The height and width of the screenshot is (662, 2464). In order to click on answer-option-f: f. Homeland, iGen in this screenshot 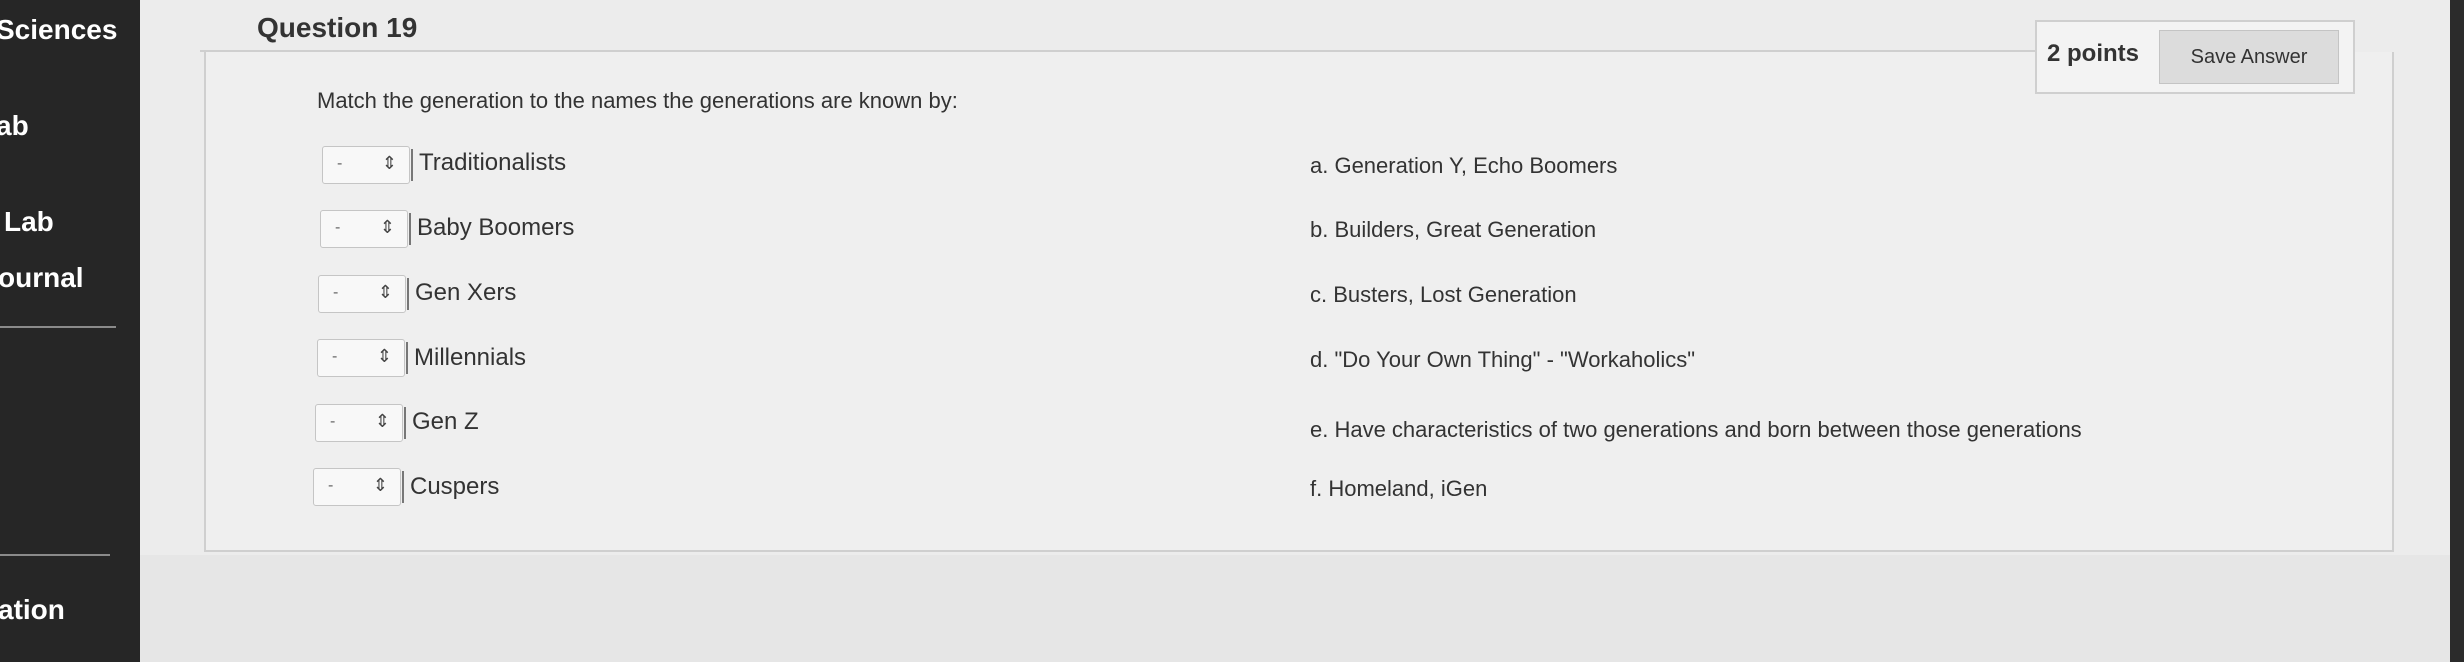, I will do `click(1399, 488)`.